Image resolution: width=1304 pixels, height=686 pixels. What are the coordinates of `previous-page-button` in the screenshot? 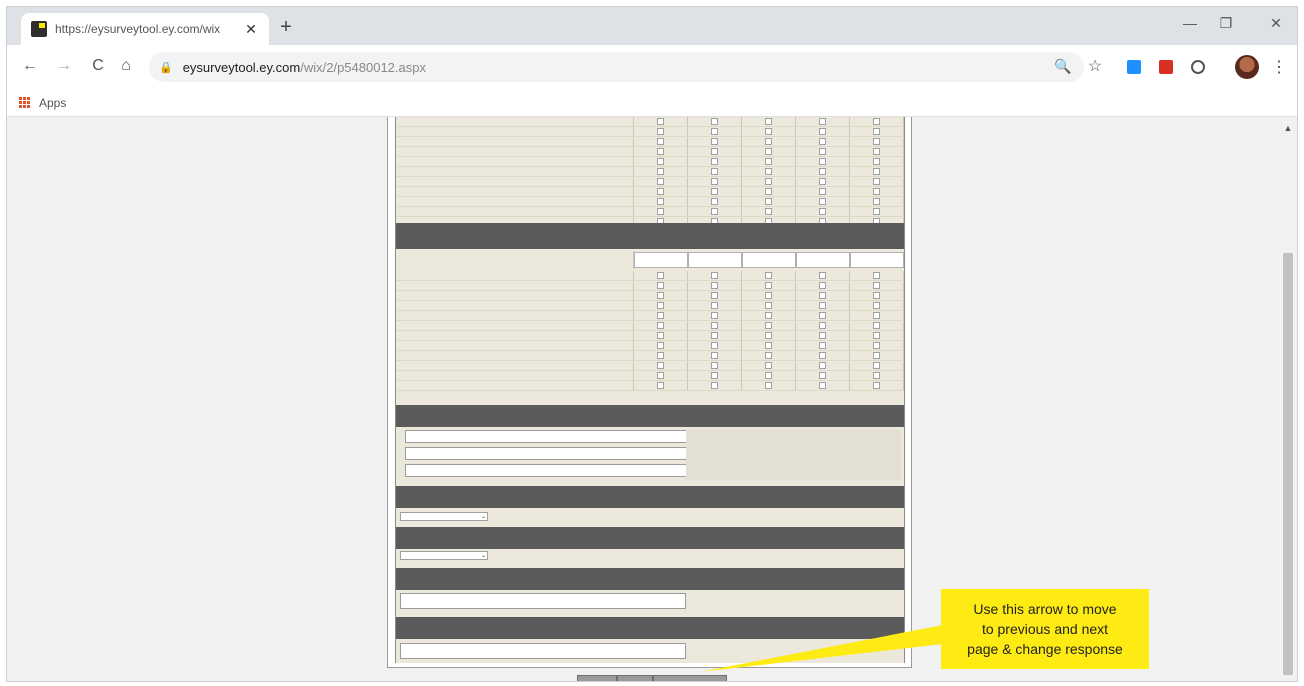 It's located at (597, 678).